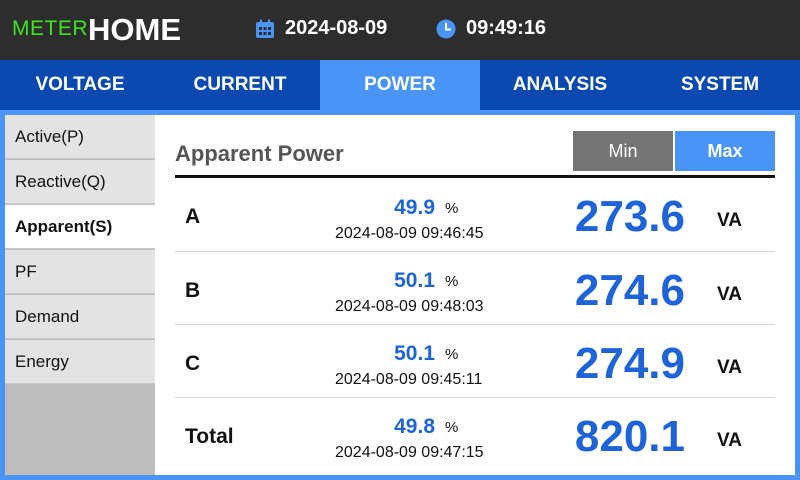  I want to click on percent-unit-b: %, so click(452, 281).